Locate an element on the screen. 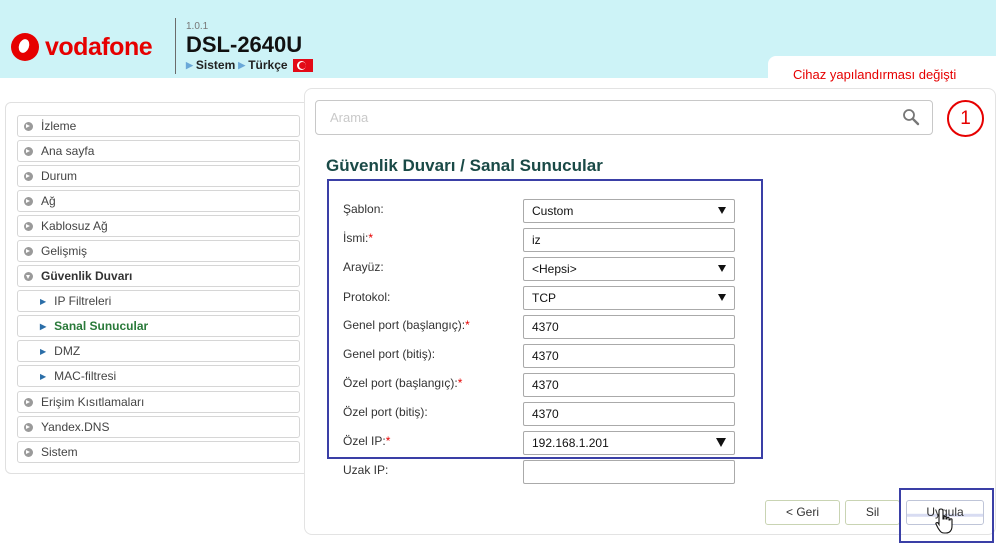  sidebar-item-mac-filtresi: ▶ MAC-filtresi is located at coordinates (158, 376).